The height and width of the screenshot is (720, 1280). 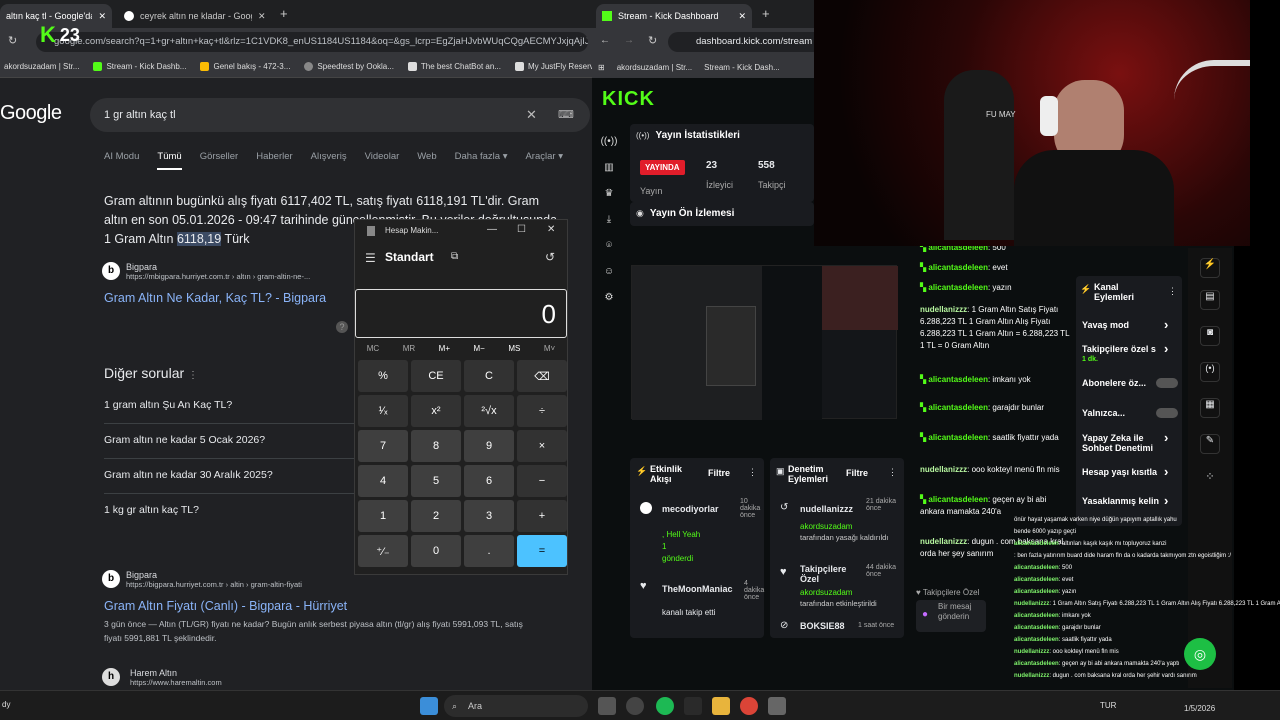 I want to click on tab-ceyrek-altin: ceyrek altın ne kladar - Google ✕, so click(x=196, y=16).